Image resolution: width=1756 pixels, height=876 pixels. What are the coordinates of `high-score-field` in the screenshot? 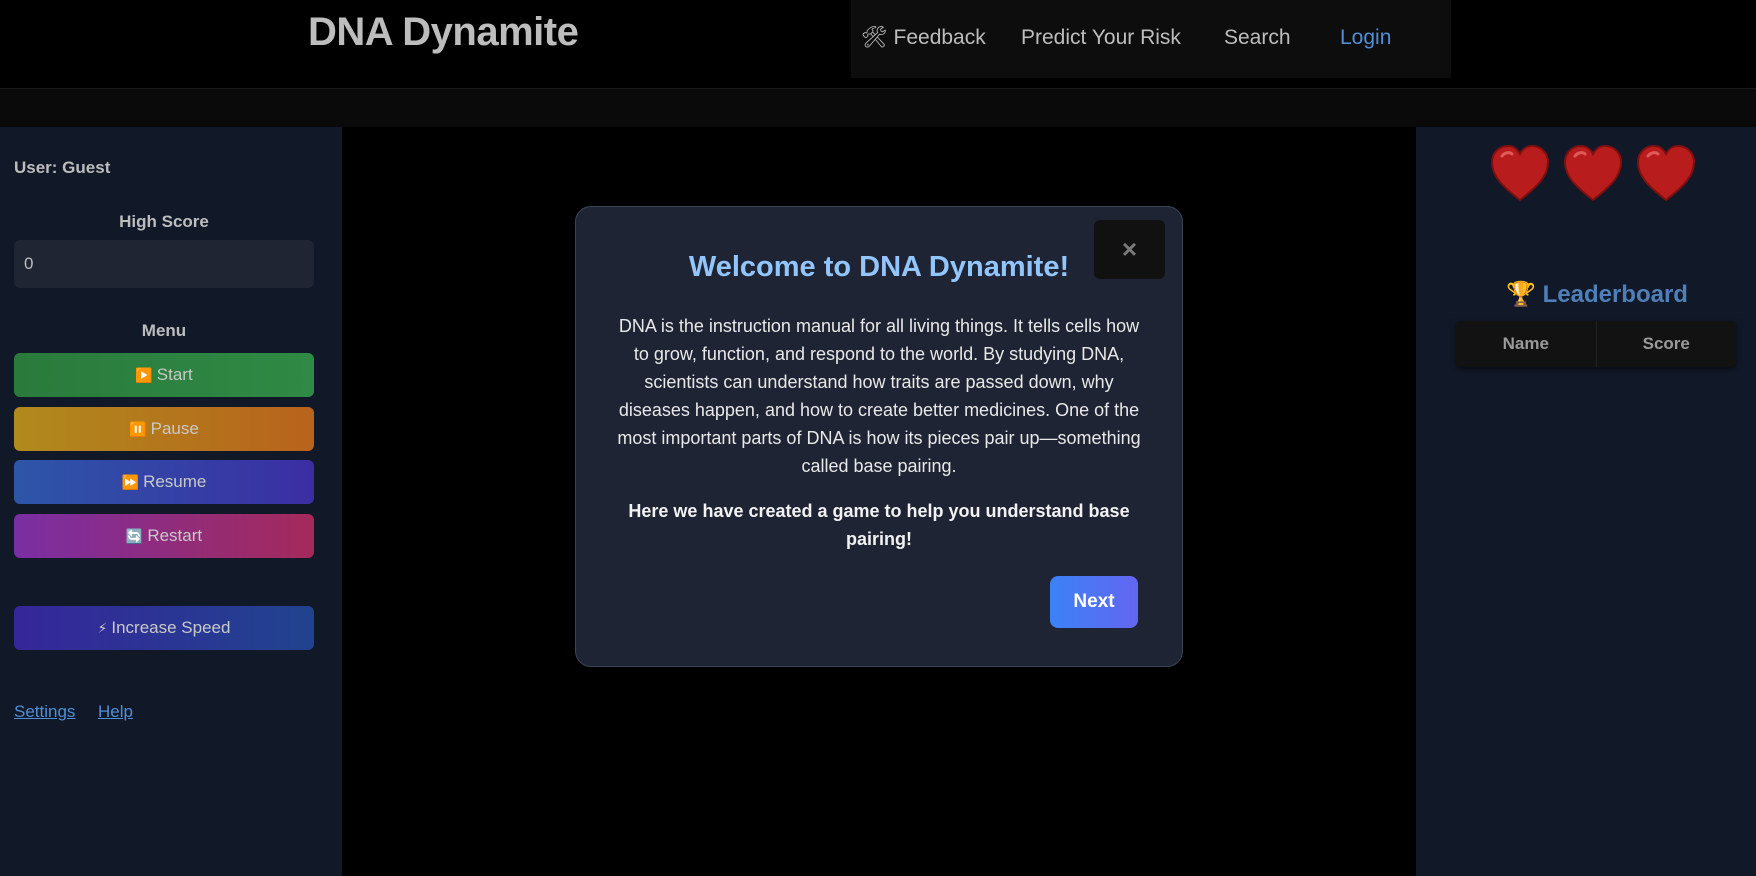 It's located at (164, 264).